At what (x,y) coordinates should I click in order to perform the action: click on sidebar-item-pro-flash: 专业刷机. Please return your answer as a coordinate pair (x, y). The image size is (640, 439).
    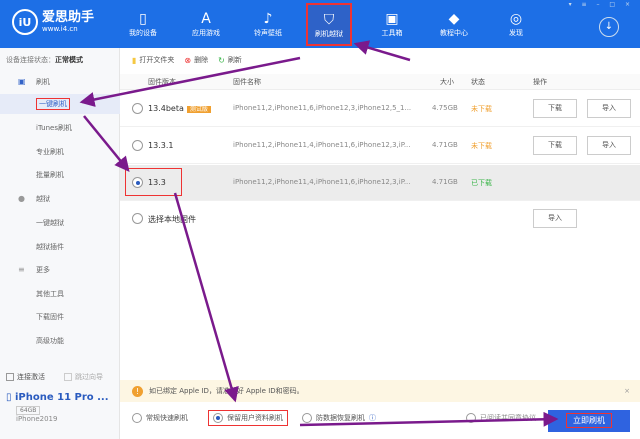
    Looking at the image, I should click on (60, 152).